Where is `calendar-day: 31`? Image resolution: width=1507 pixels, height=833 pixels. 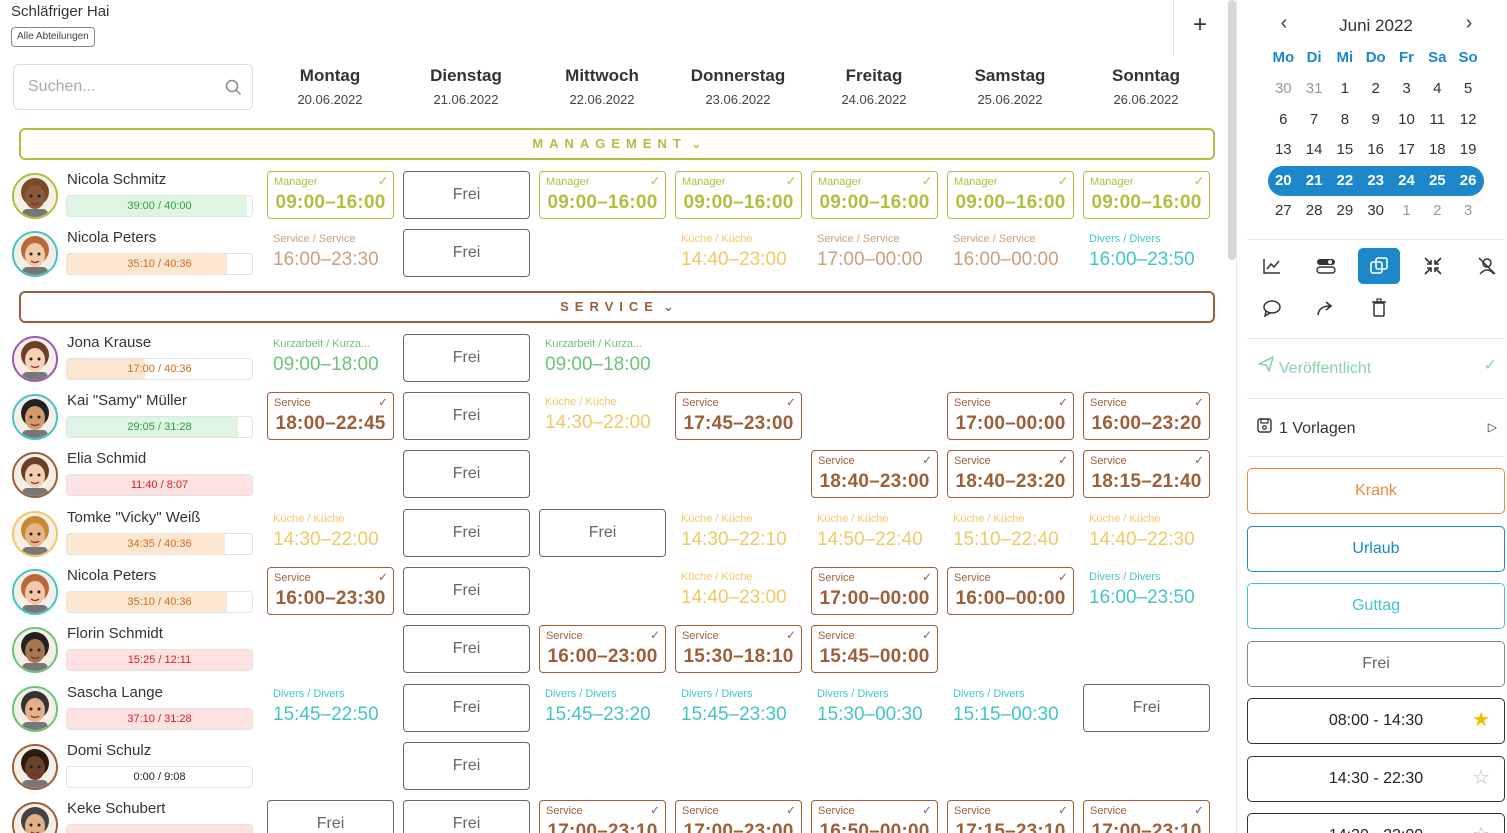 calendar-day: 31 is located at coordinates (1314, 88).